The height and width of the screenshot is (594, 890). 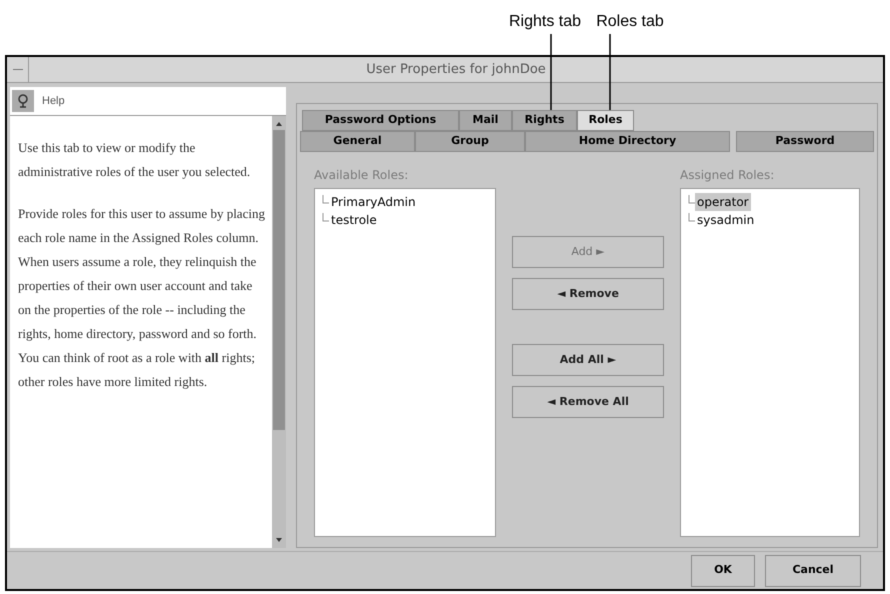 What do you see at coordinates (354, 220) in the screenshot?
I see `role-item: testrole` at bounding box center [354, 220].